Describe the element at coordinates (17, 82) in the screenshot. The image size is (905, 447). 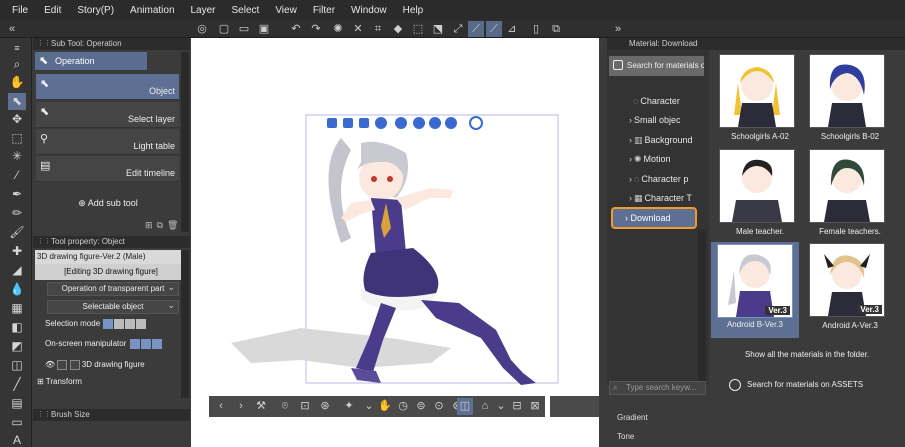
I see `hand-icon: ✋` at that location.